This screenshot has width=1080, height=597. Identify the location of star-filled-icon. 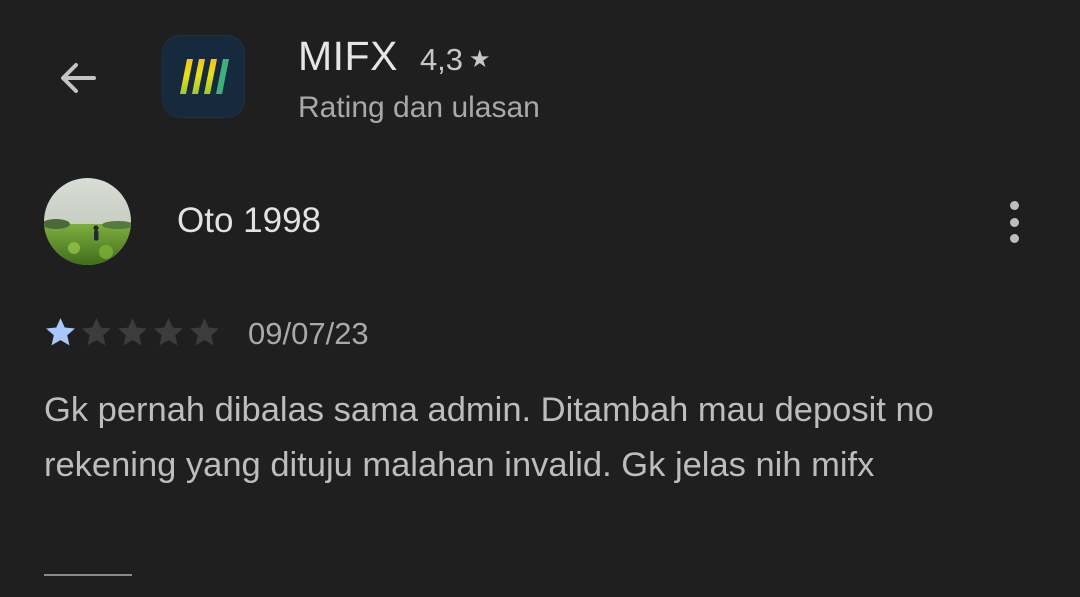
(60, 332).